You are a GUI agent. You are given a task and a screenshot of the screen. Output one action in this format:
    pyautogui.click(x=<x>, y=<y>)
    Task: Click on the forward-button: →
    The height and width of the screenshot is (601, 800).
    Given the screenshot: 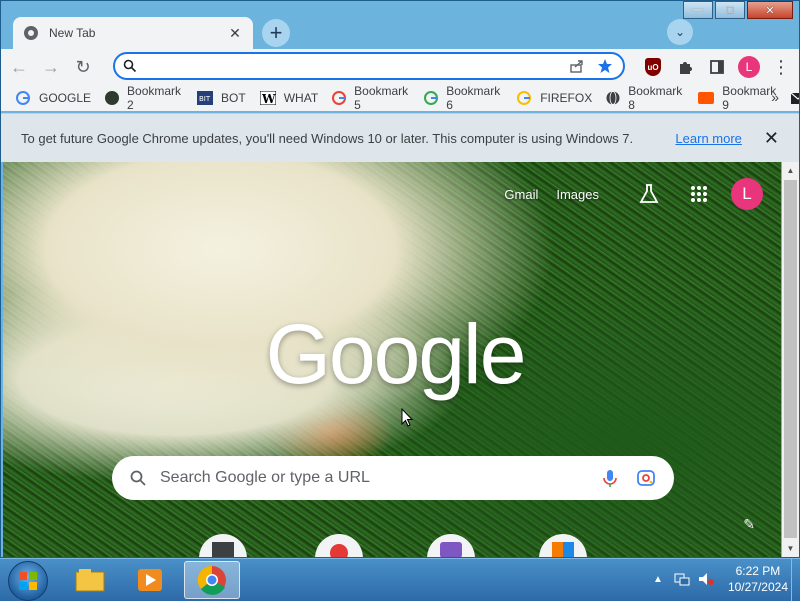 What is the action you would take?
    pyautogui.click(x=51, y=67)
    